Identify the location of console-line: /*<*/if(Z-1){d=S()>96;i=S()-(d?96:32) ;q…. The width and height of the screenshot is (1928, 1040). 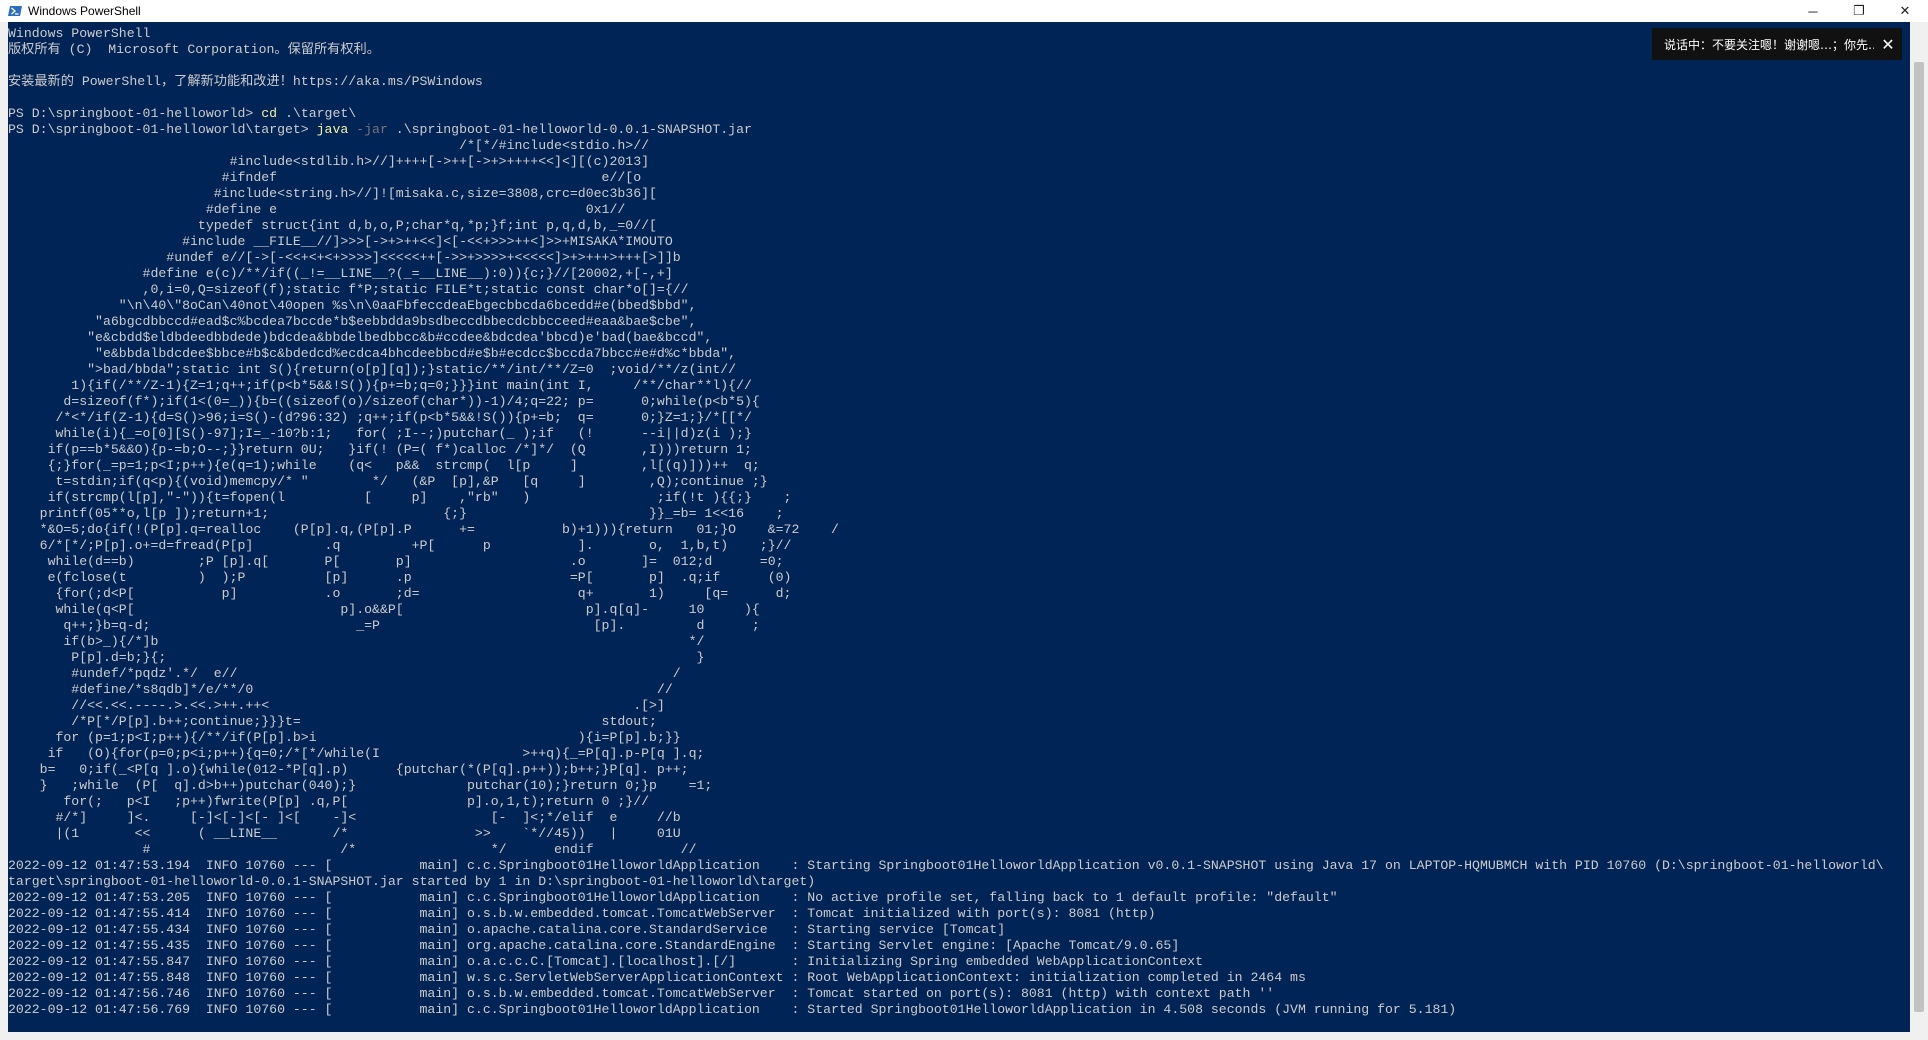
(959, 418).